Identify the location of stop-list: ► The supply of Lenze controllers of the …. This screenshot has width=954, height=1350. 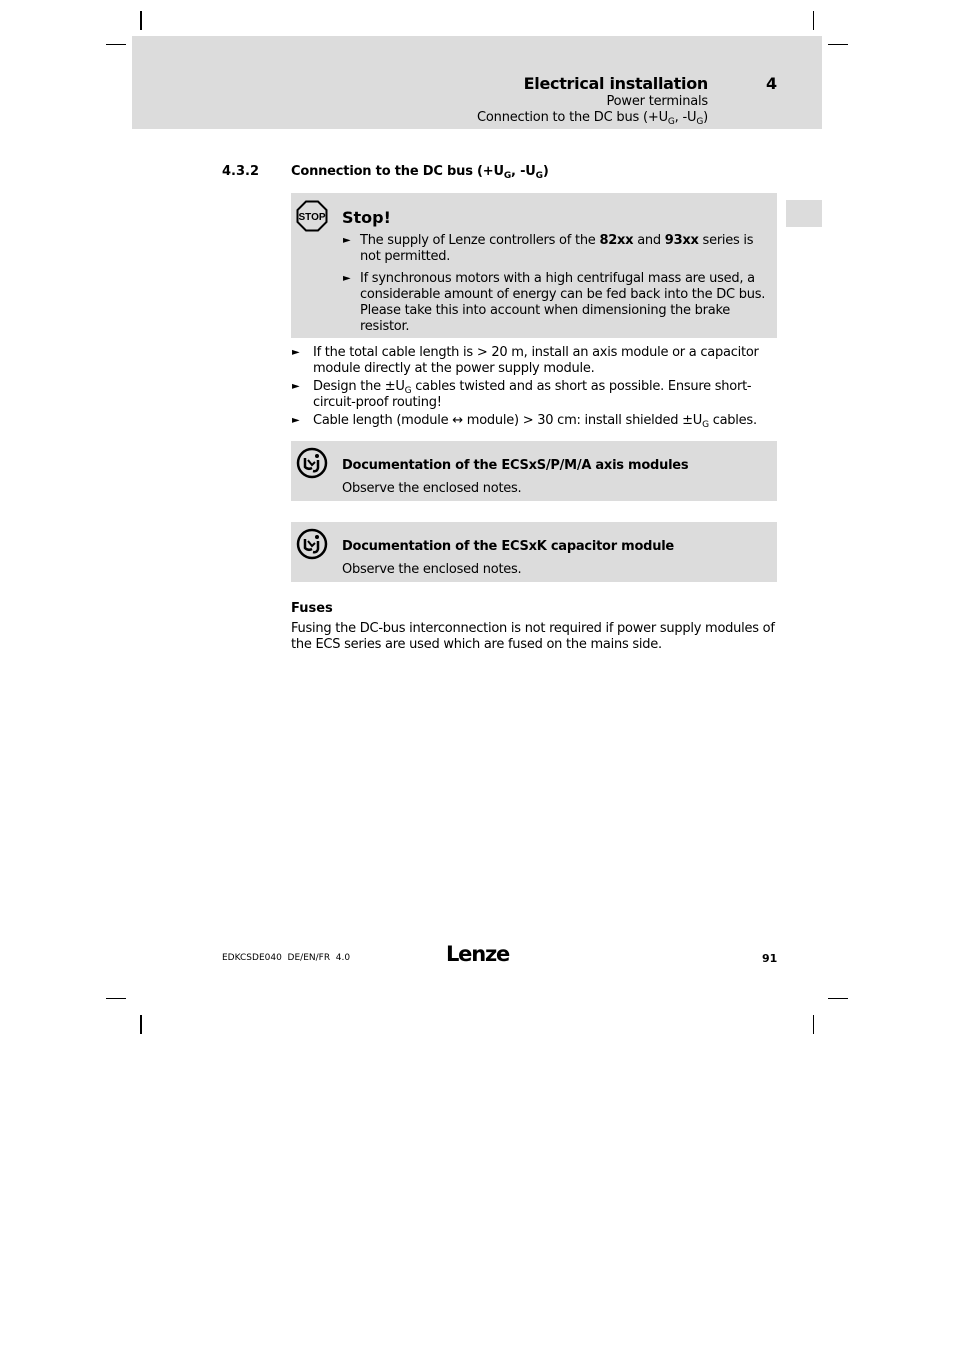
(557, 287).